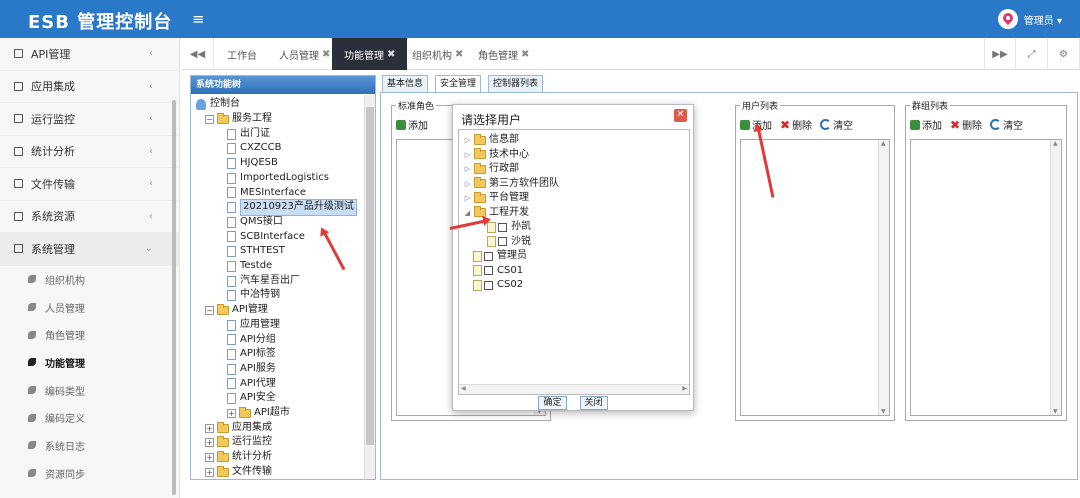 The height and width of the screenshot is (498, 1080). I want to click on tree-node: API安全, so click(251, 398).